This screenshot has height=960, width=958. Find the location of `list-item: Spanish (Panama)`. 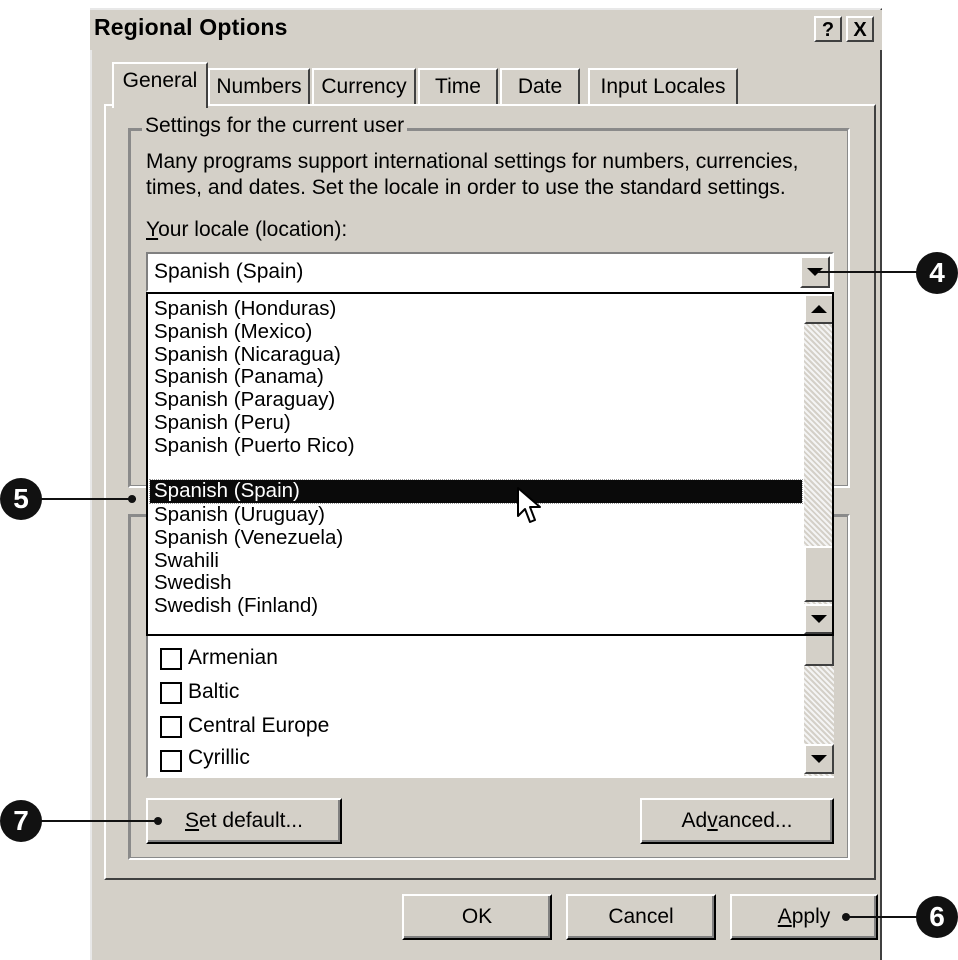

list-item: Spanish (Panama) is located at coordinates (476, 377).